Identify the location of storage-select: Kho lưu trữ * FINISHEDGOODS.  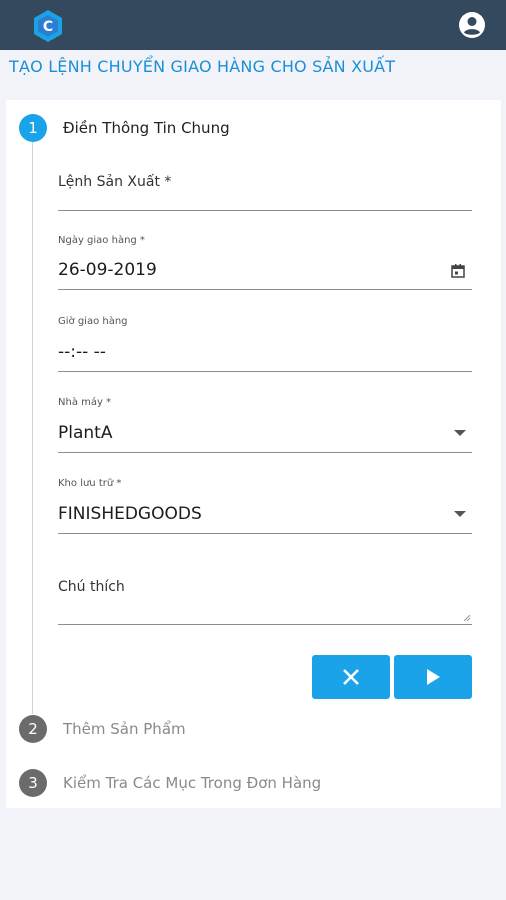
(265, 507).